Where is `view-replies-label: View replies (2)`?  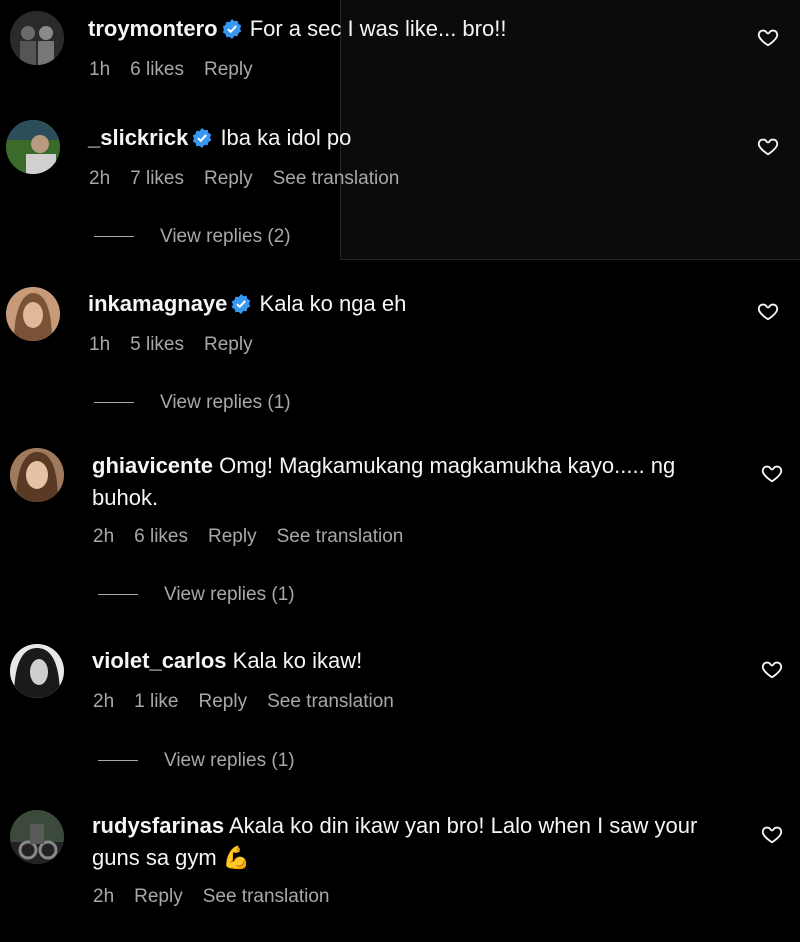
view-replies-label: View replies (2) is located at coordinates (225, 236).